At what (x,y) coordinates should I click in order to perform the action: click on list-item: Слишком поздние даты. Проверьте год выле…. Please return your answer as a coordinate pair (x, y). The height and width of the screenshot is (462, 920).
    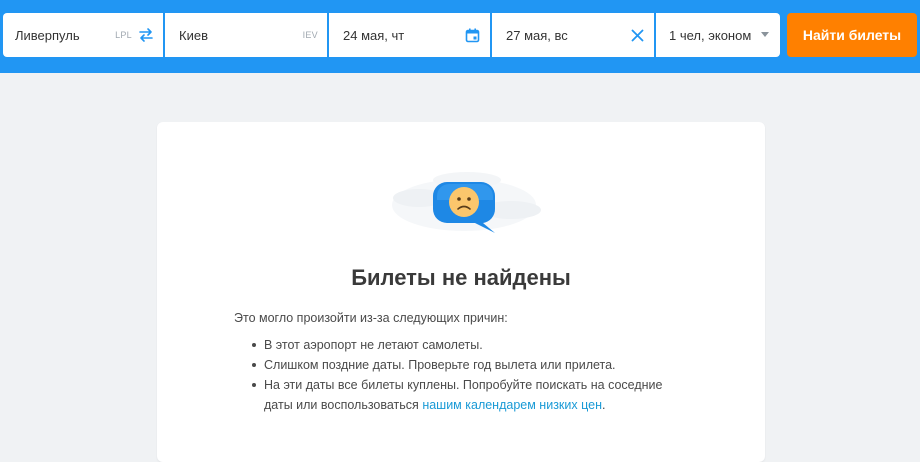
    Looking at the image, I should click on (464, 365).